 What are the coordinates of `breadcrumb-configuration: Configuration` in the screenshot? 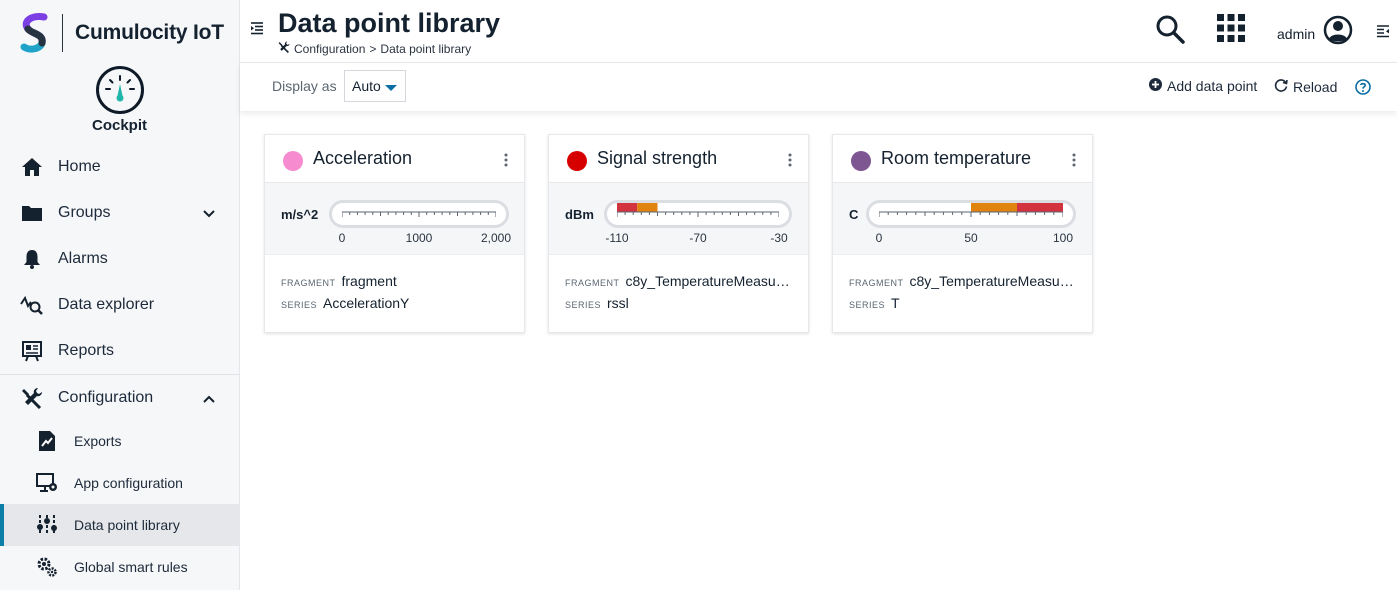 It's located at (329, 49).